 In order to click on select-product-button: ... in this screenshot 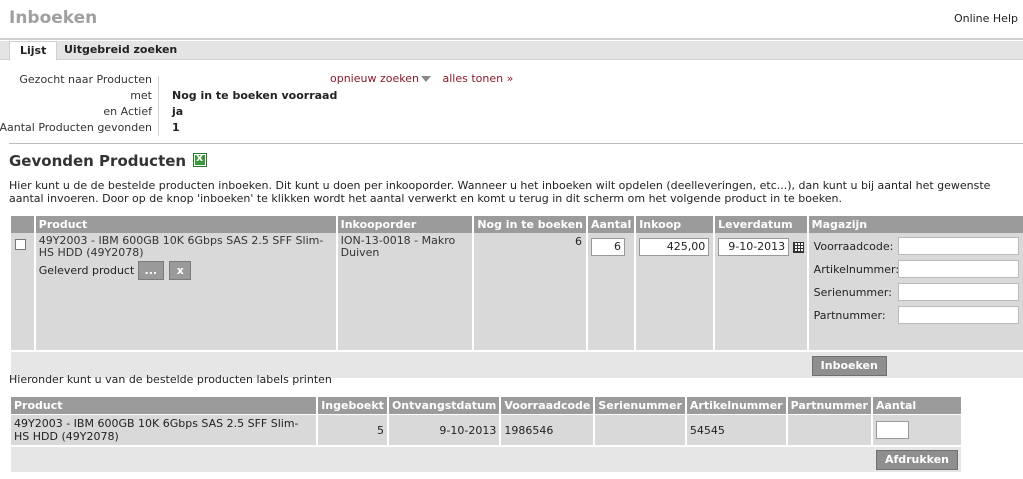, I will do `click(150, 270)`.